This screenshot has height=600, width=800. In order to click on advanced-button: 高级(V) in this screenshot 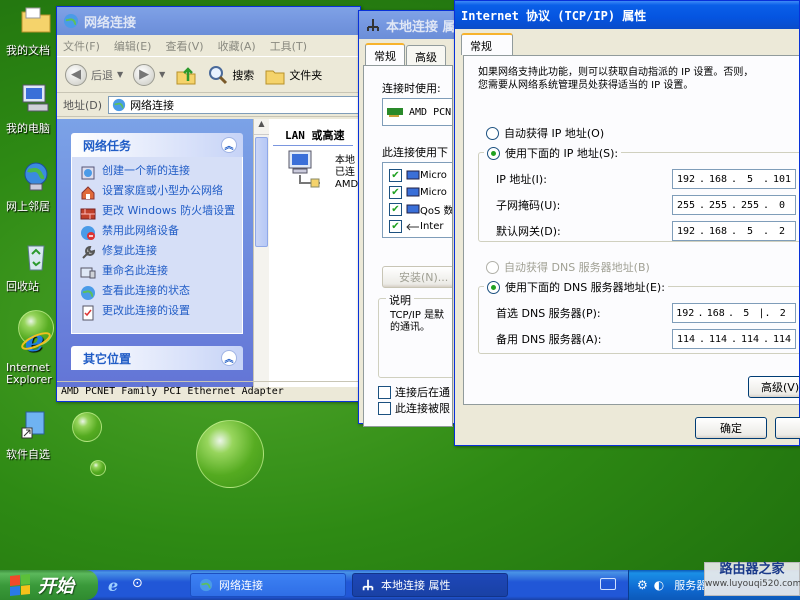, I will do `click(773, 387)`.